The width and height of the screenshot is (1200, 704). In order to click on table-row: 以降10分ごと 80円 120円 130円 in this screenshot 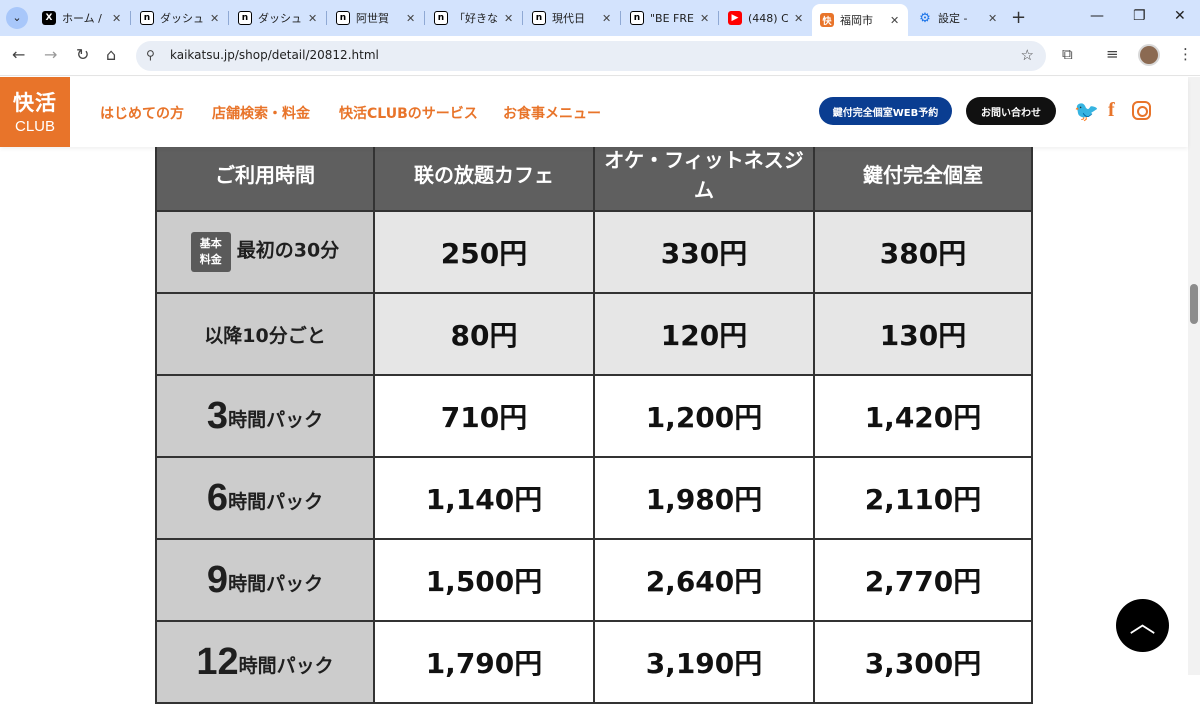, I will do `click(594, 334)`.